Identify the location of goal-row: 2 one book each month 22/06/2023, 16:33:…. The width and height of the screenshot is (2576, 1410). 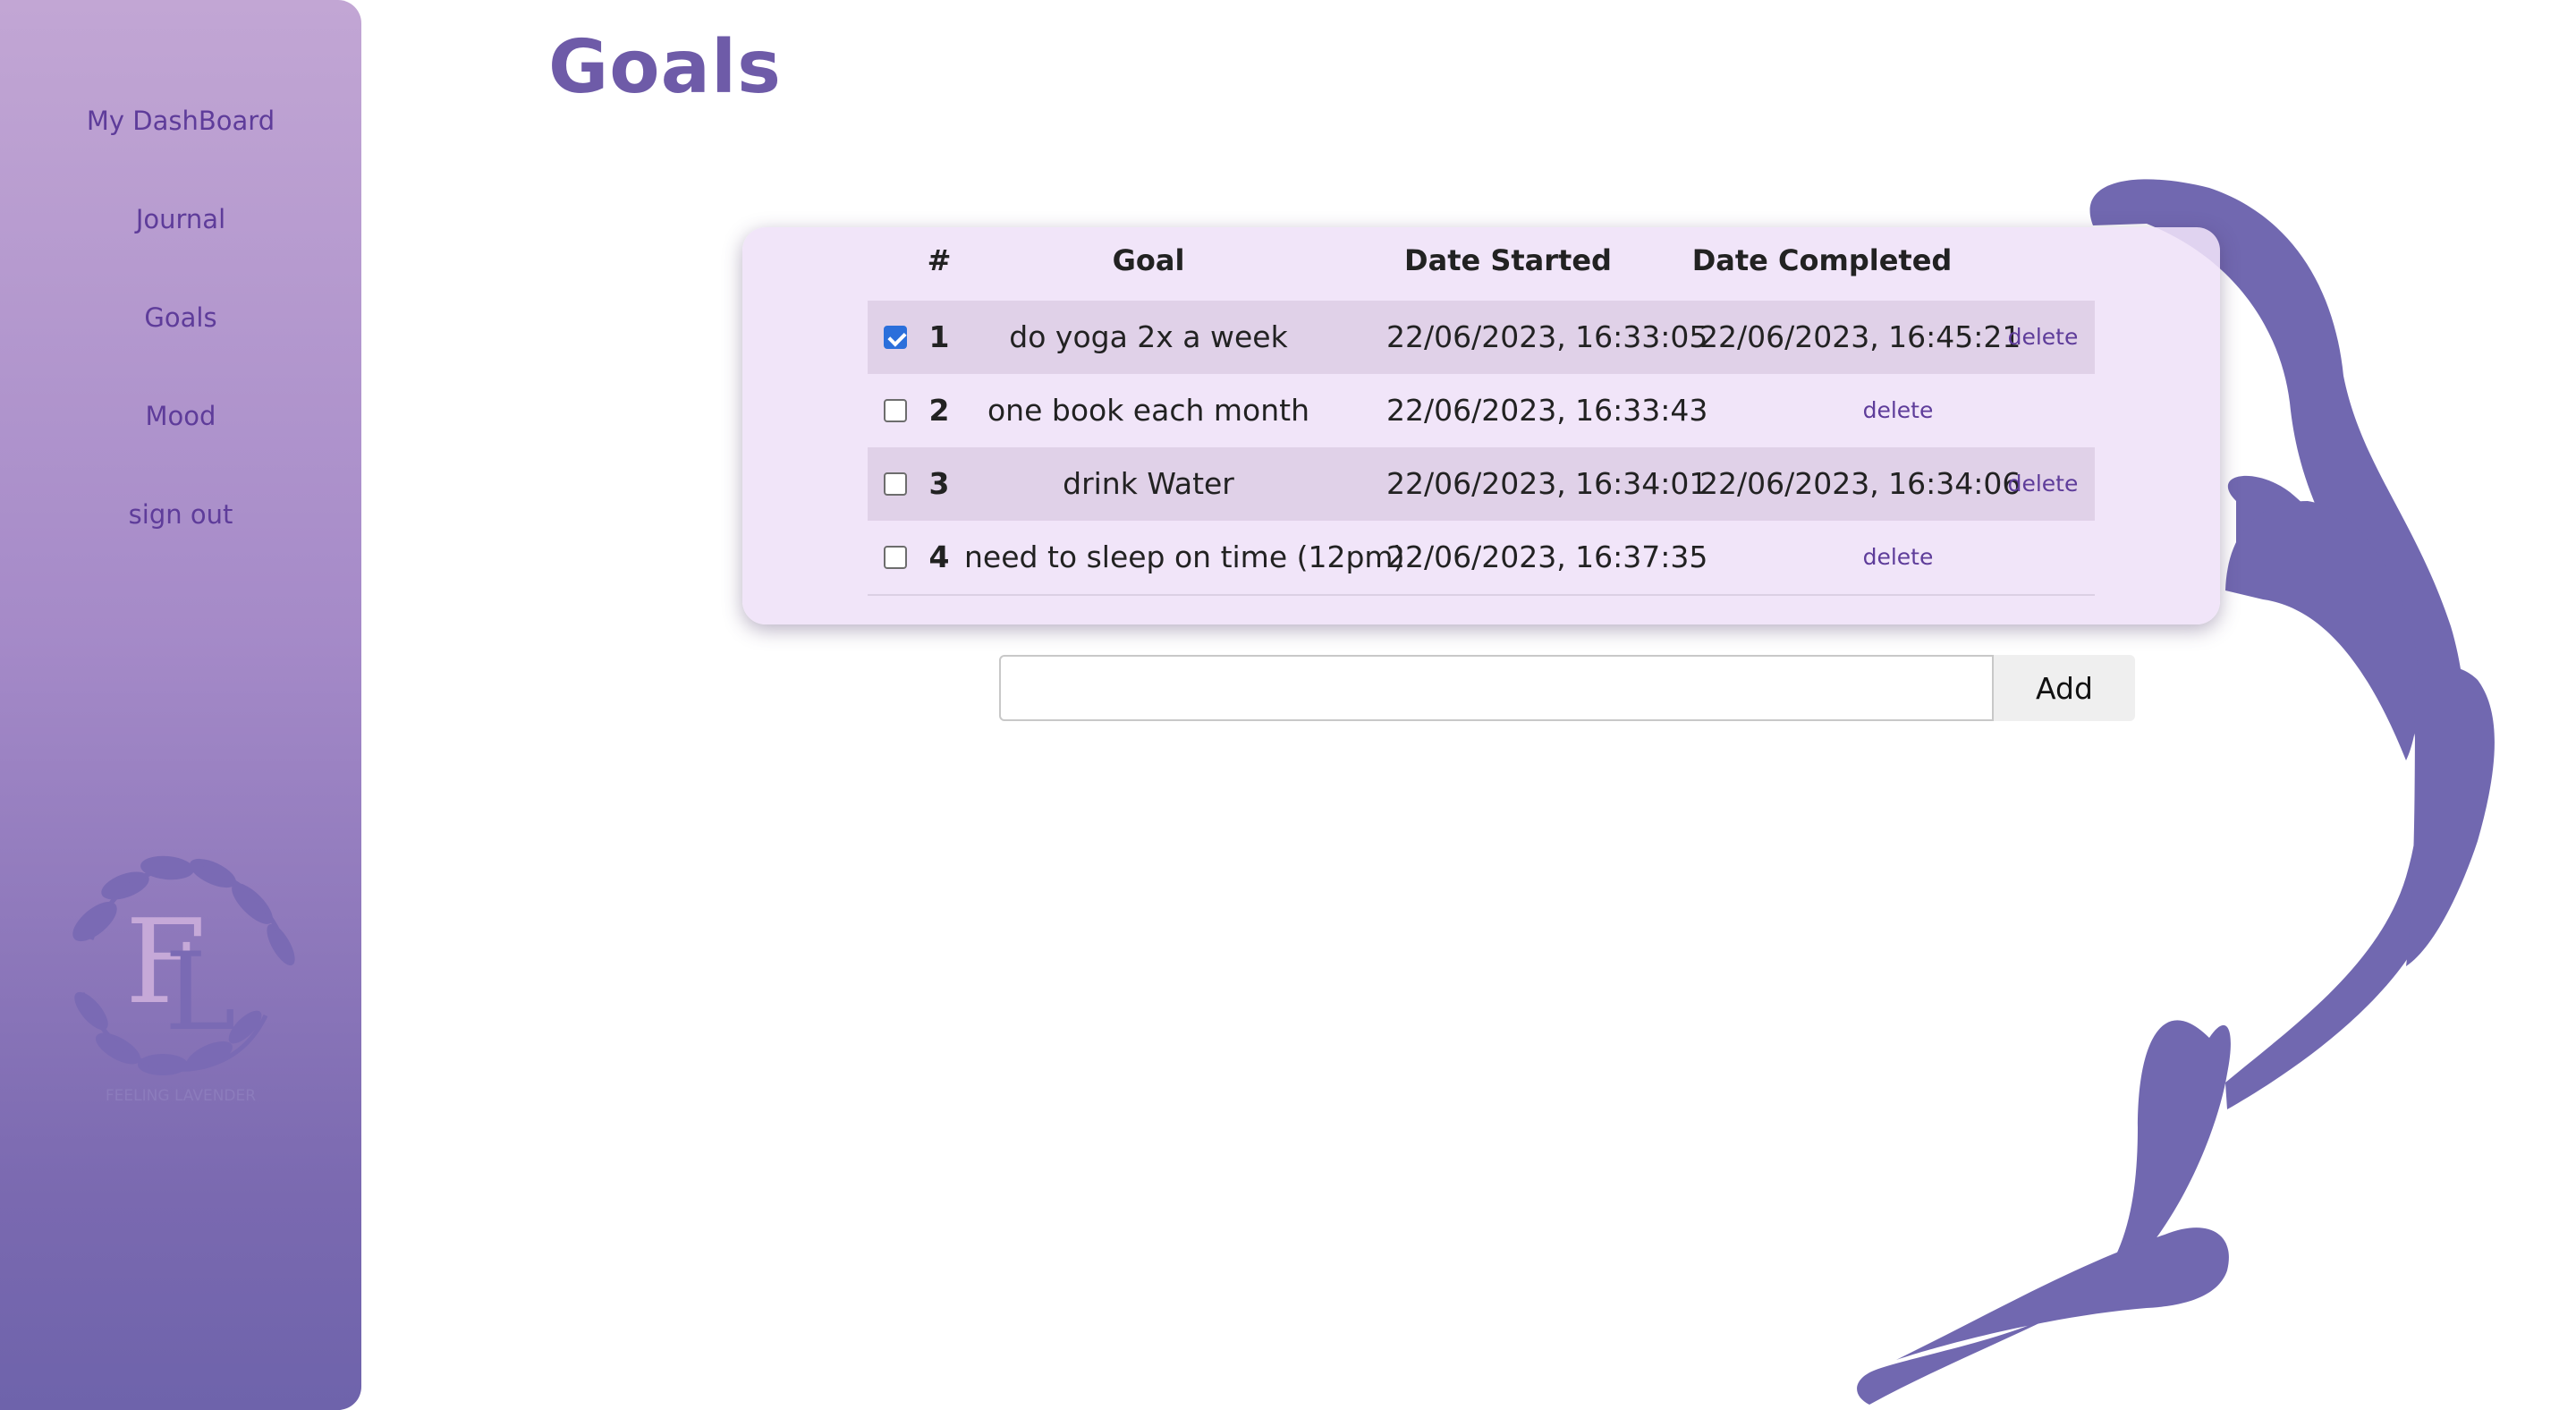
(1481, 411).